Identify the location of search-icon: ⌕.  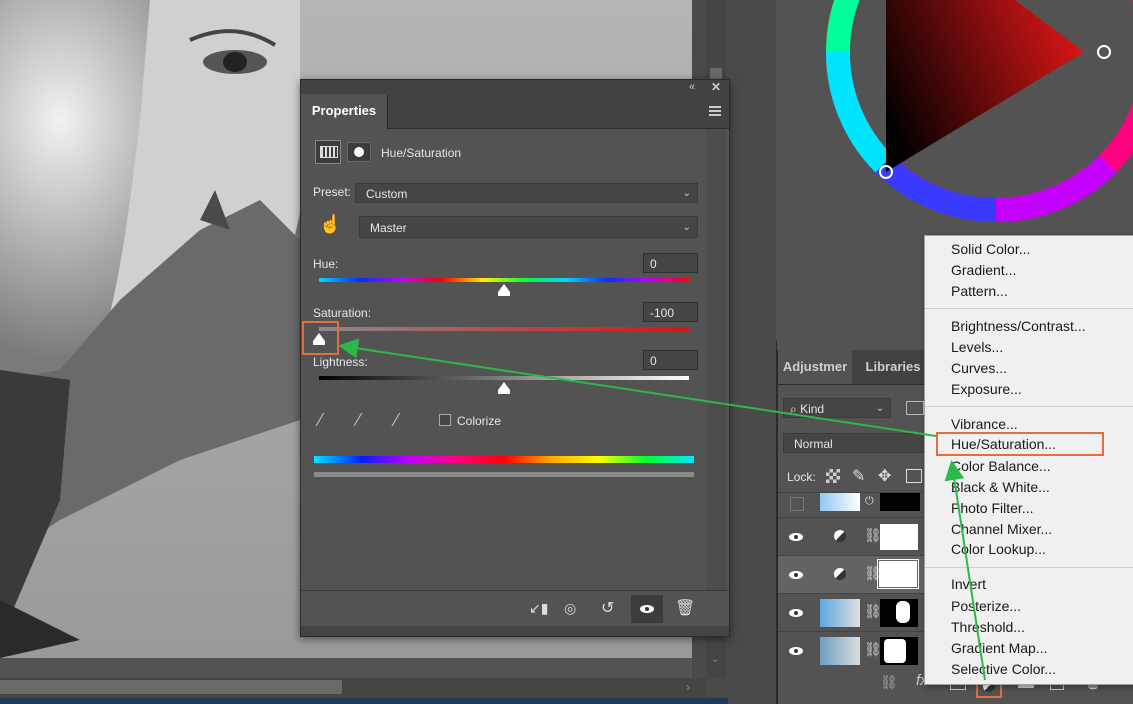
(793, 409).